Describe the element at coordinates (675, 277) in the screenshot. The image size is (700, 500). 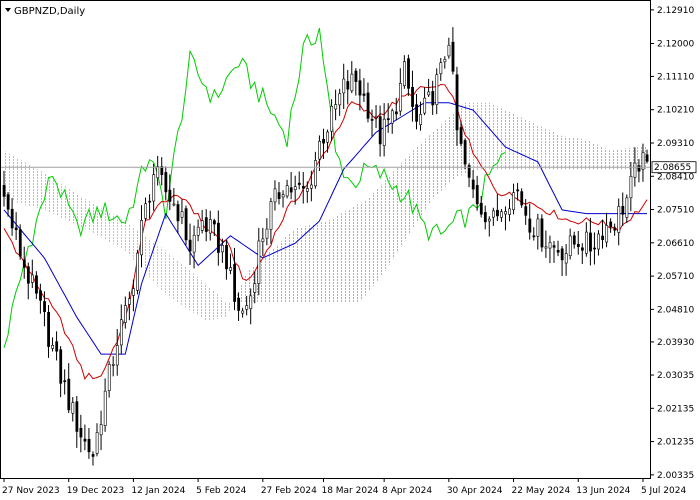
I see `y-tick-label: 2.05710` at that location.